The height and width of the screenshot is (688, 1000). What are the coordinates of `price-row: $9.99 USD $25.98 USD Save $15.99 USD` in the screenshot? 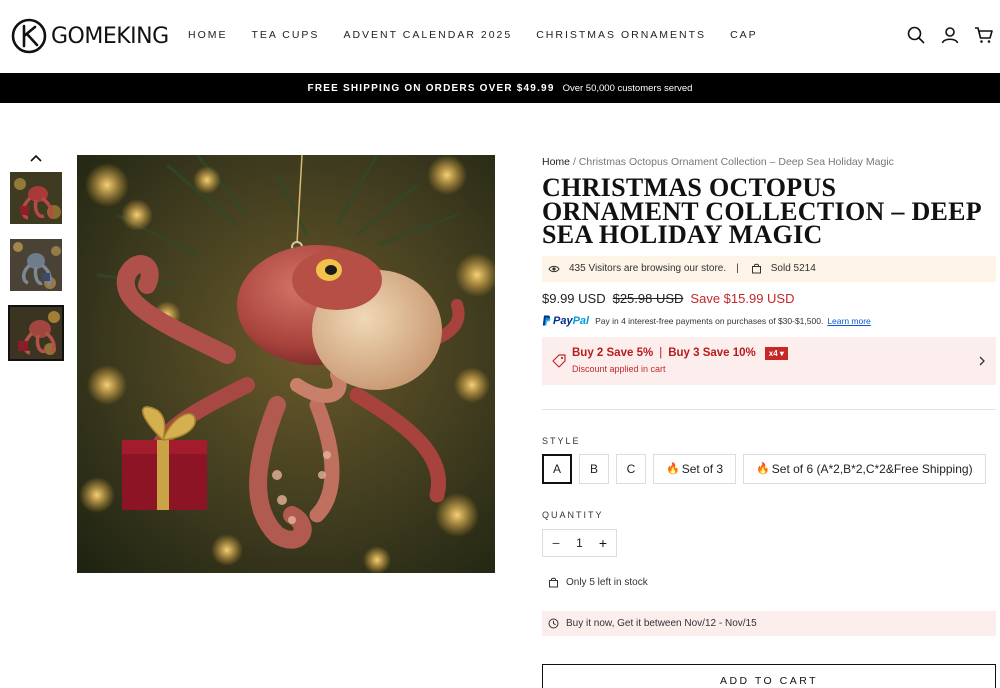 It's located at (769, 298).